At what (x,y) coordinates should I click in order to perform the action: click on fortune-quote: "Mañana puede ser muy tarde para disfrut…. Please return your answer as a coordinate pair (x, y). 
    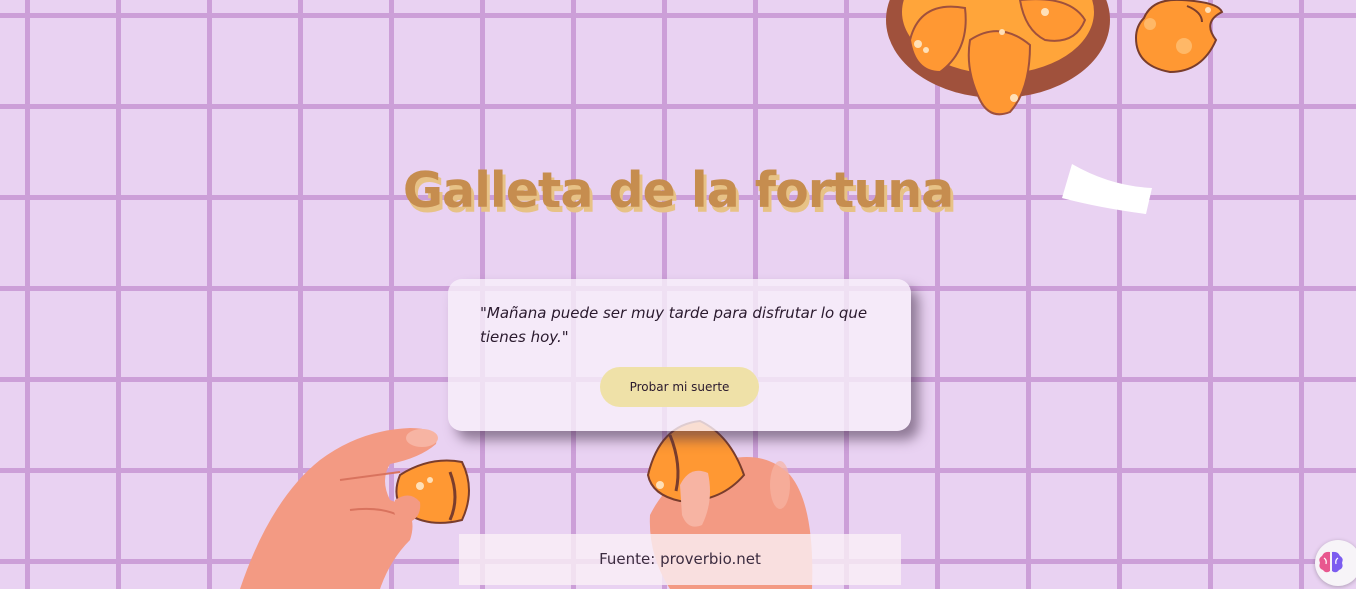
    Looking at the image, I should click on (674, 325).